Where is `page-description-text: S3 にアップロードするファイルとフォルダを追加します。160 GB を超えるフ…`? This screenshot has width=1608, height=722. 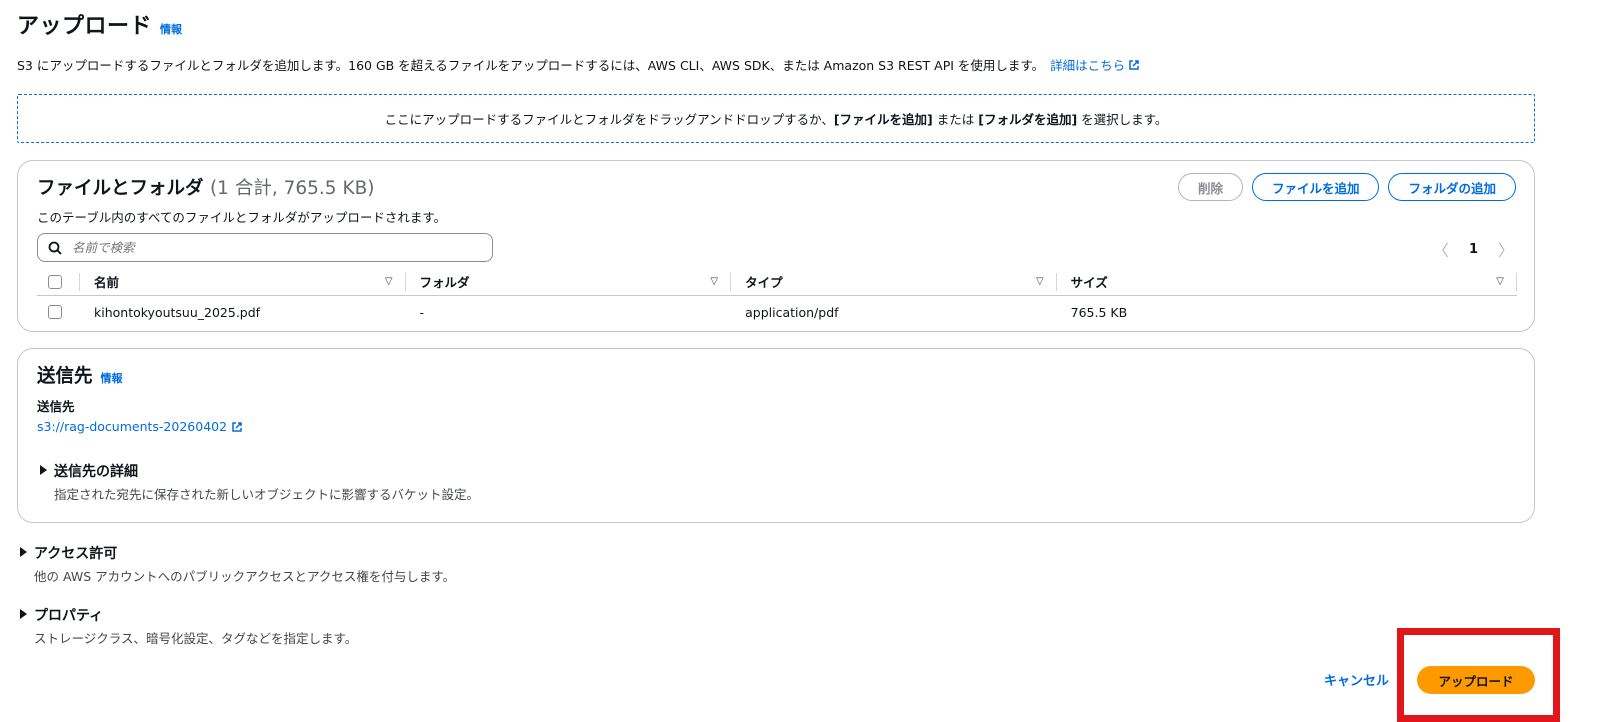
page-description-text: S3 にアップロードするファイルとフォルダを追加します。160 GB を超えるフ… is located at coordinates (531, 65).